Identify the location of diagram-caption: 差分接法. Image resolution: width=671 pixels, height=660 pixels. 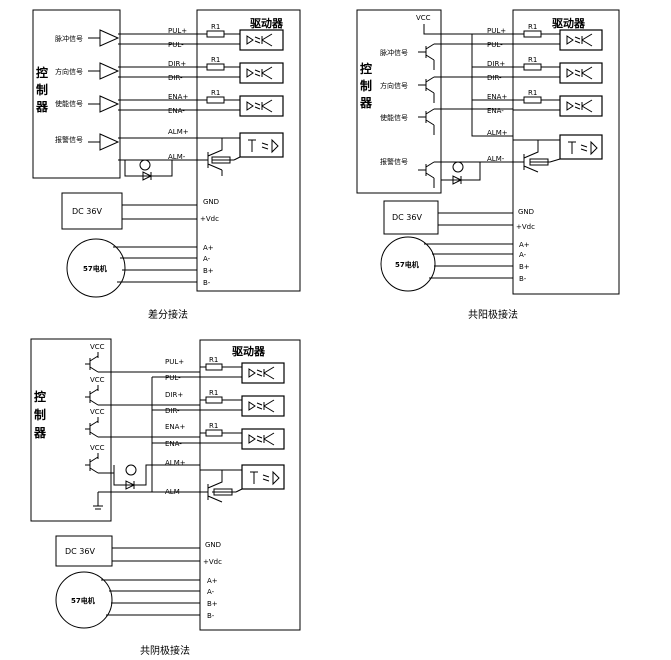
(168, 314).